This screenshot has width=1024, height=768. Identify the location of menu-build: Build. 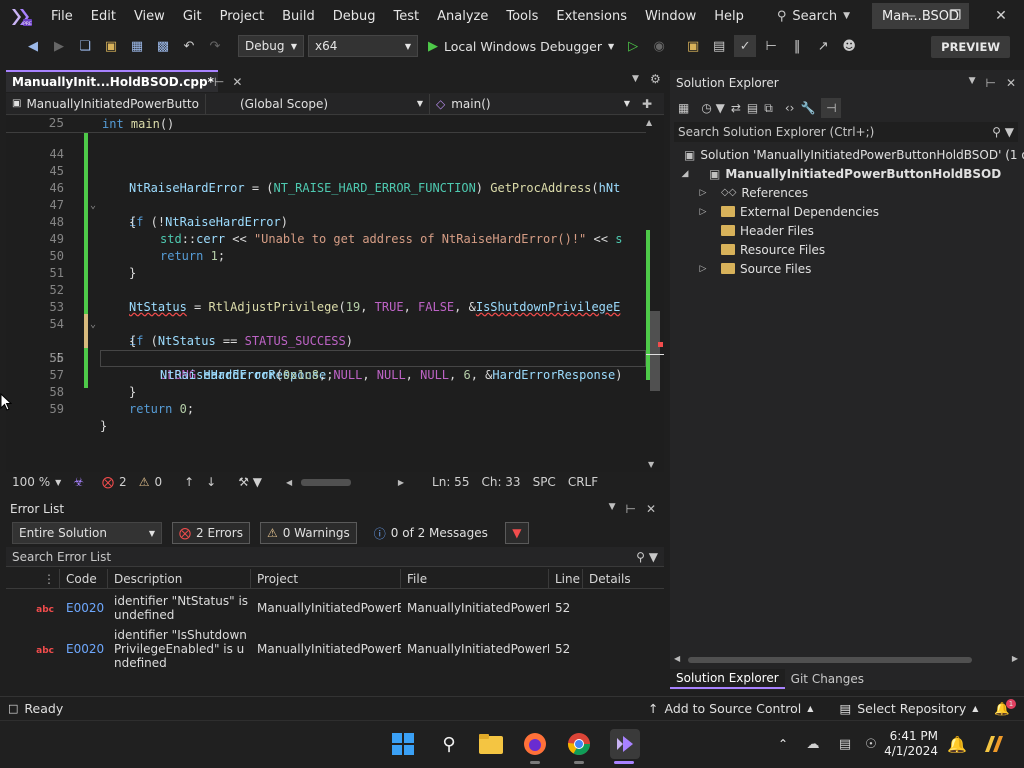
(298, 16).